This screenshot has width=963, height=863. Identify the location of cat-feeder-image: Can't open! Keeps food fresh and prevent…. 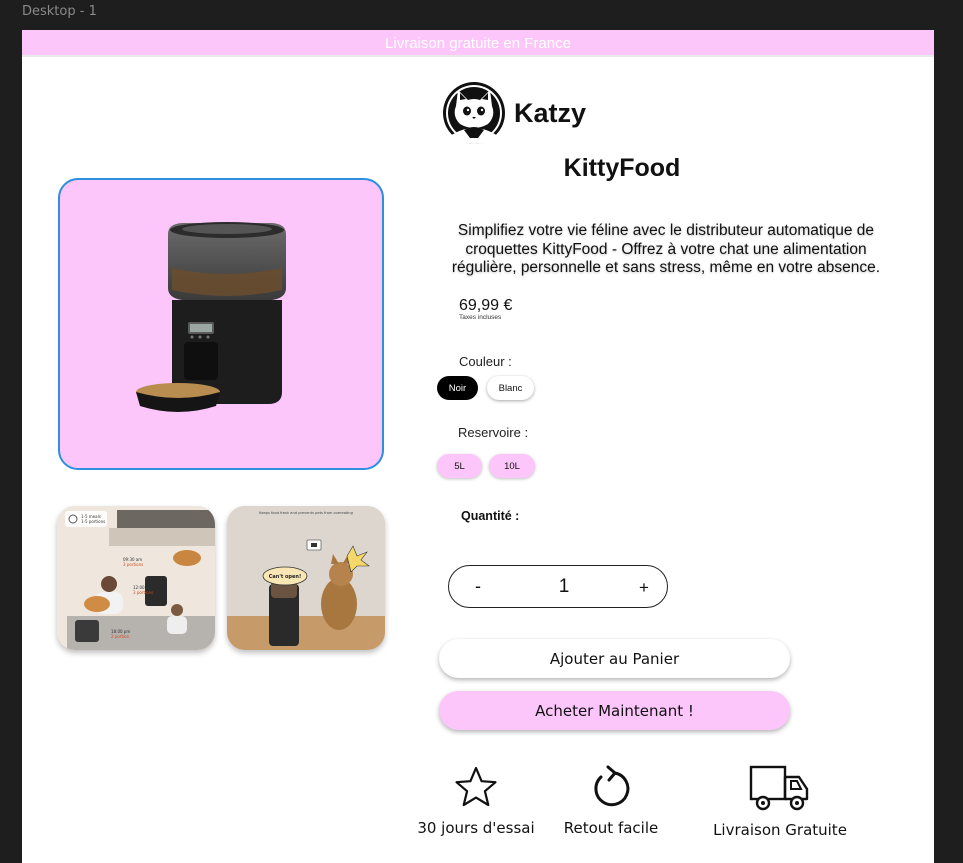
(306, 578).